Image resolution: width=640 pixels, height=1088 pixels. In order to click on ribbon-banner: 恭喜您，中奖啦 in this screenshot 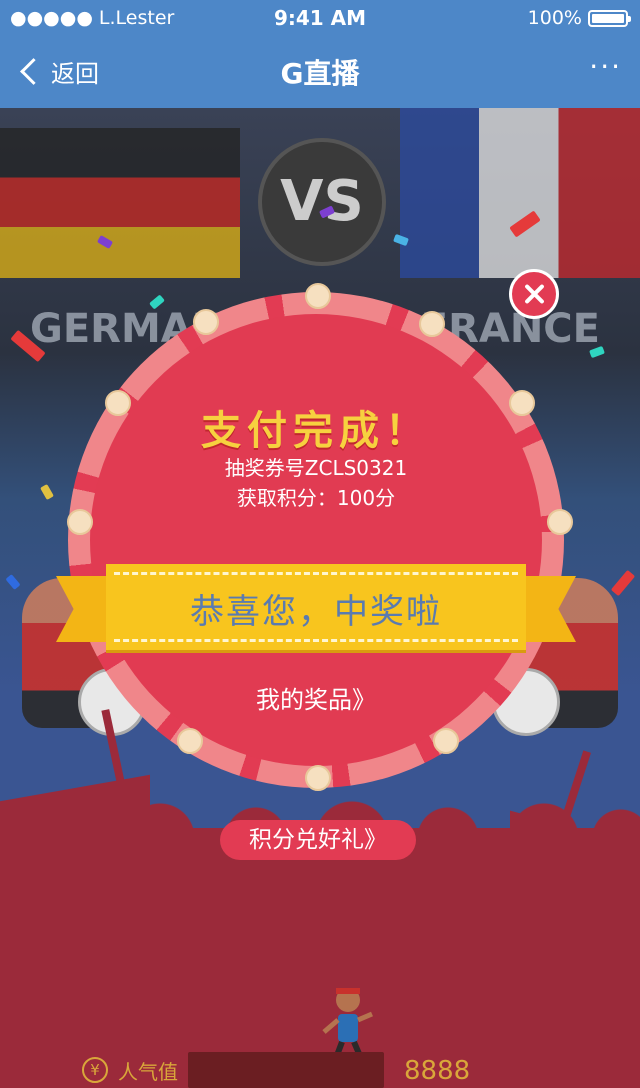, I will do `click(316, 607)`.